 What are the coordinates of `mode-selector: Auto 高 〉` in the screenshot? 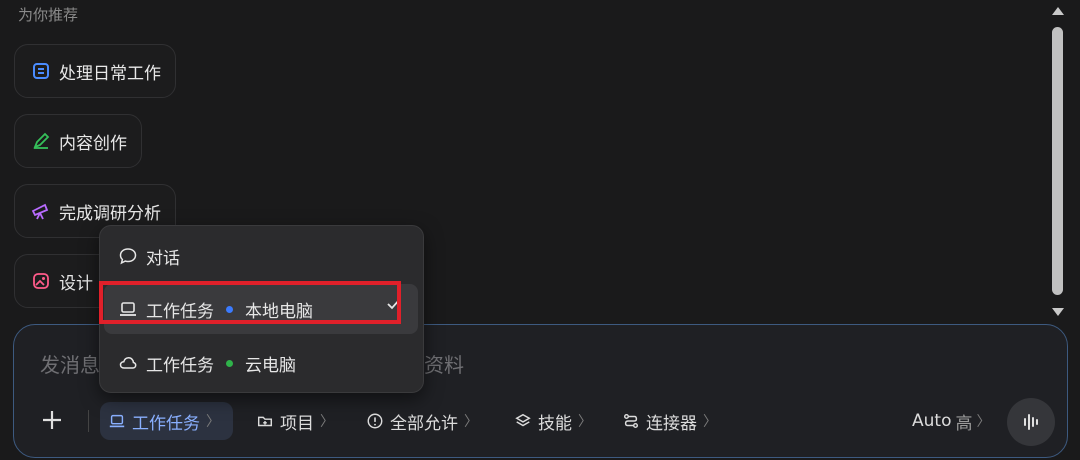 It's located at (951, 421).